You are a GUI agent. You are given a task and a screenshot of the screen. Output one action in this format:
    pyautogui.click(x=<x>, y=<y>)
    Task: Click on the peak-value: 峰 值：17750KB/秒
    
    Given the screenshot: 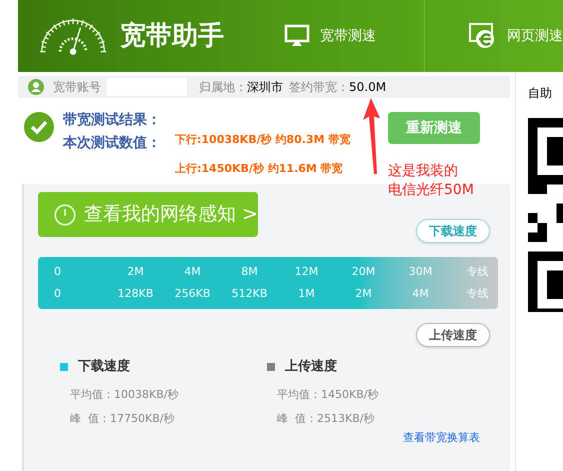 What is the action you would take?
    pyautogui.click(x=123, y=419)
    